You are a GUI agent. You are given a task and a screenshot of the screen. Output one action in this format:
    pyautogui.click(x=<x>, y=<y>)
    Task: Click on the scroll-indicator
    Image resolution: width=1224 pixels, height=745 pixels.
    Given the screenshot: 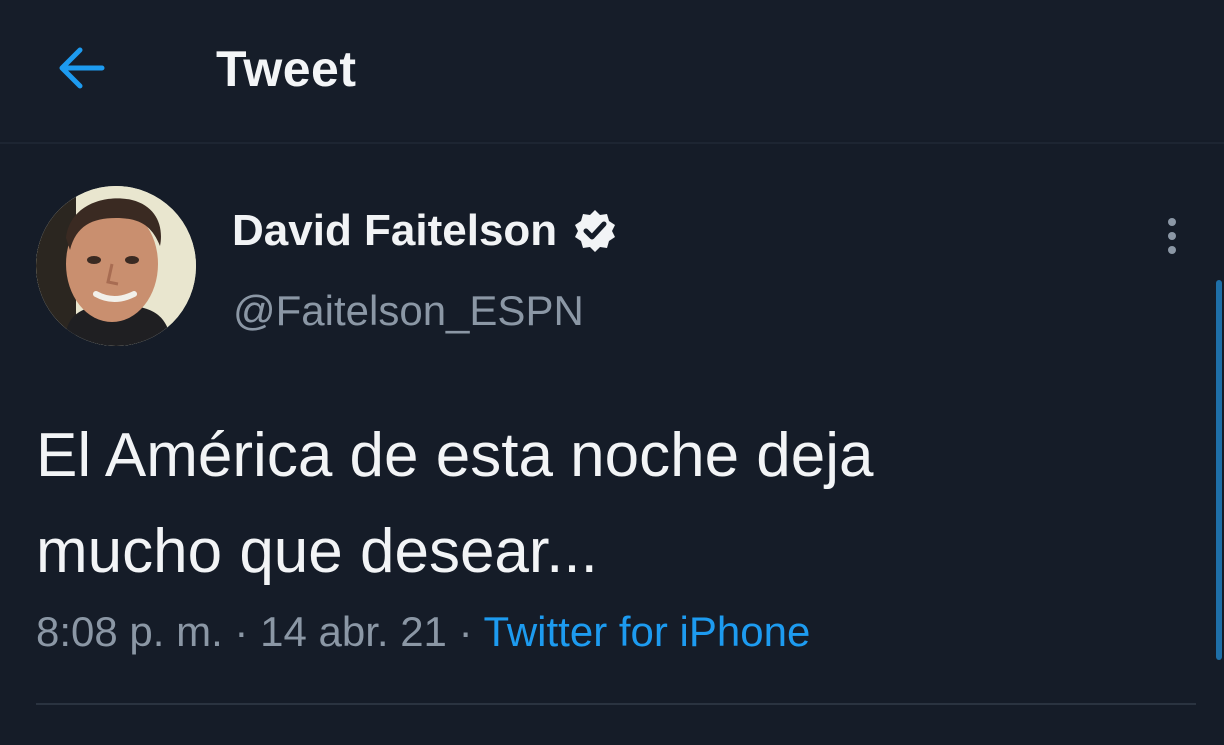 What is the action you would take?
    pyautogui.click(x=1219, y=470)
    